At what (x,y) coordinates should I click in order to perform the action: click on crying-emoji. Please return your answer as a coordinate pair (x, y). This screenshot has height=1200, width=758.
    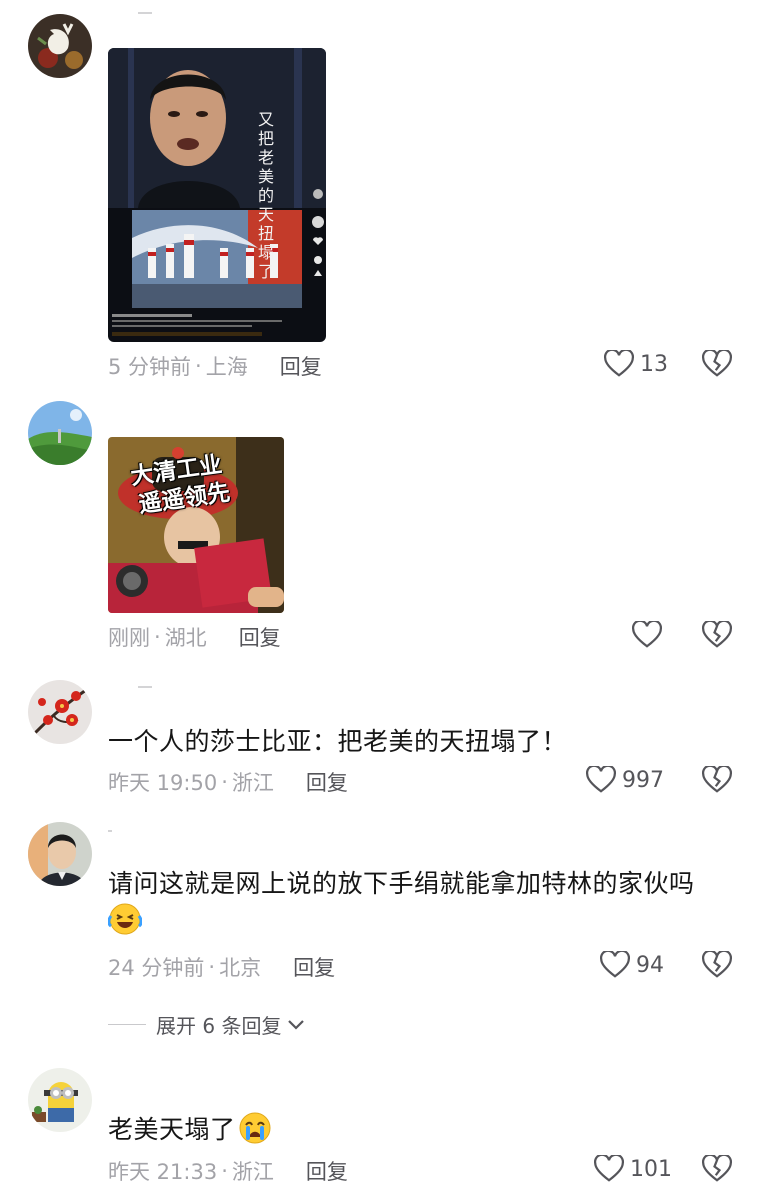
    Looking at the image, I should click on (255, 1128).